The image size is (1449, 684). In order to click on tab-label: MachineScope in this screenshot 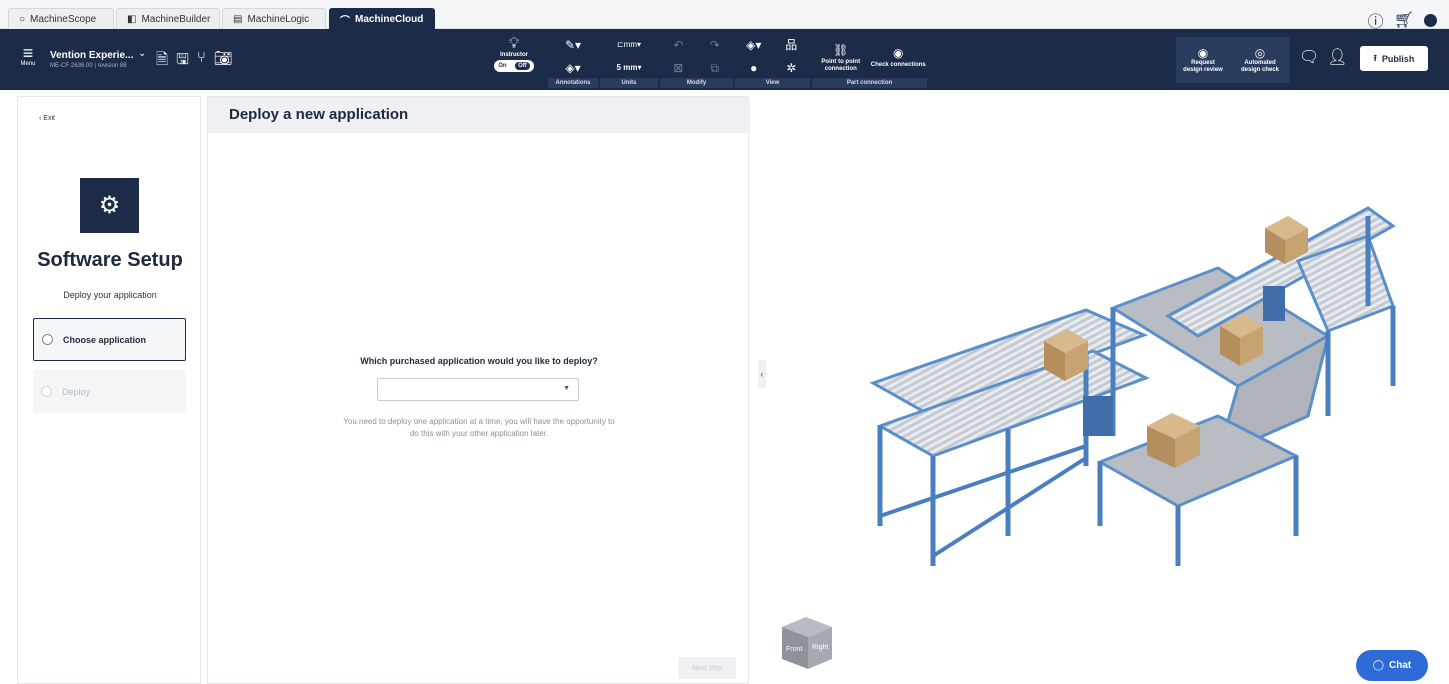, I will do `click(63, 19)`.